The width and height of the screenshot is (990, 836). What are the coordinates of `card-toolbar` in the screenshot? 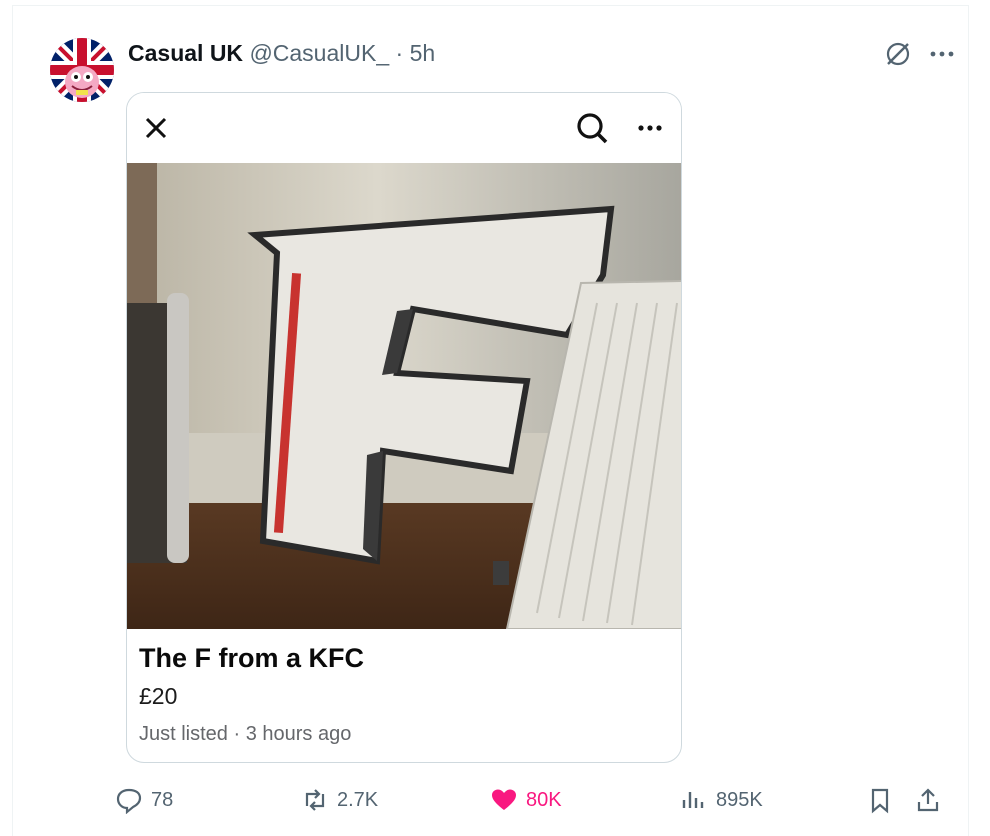 It's located at (404, 128).